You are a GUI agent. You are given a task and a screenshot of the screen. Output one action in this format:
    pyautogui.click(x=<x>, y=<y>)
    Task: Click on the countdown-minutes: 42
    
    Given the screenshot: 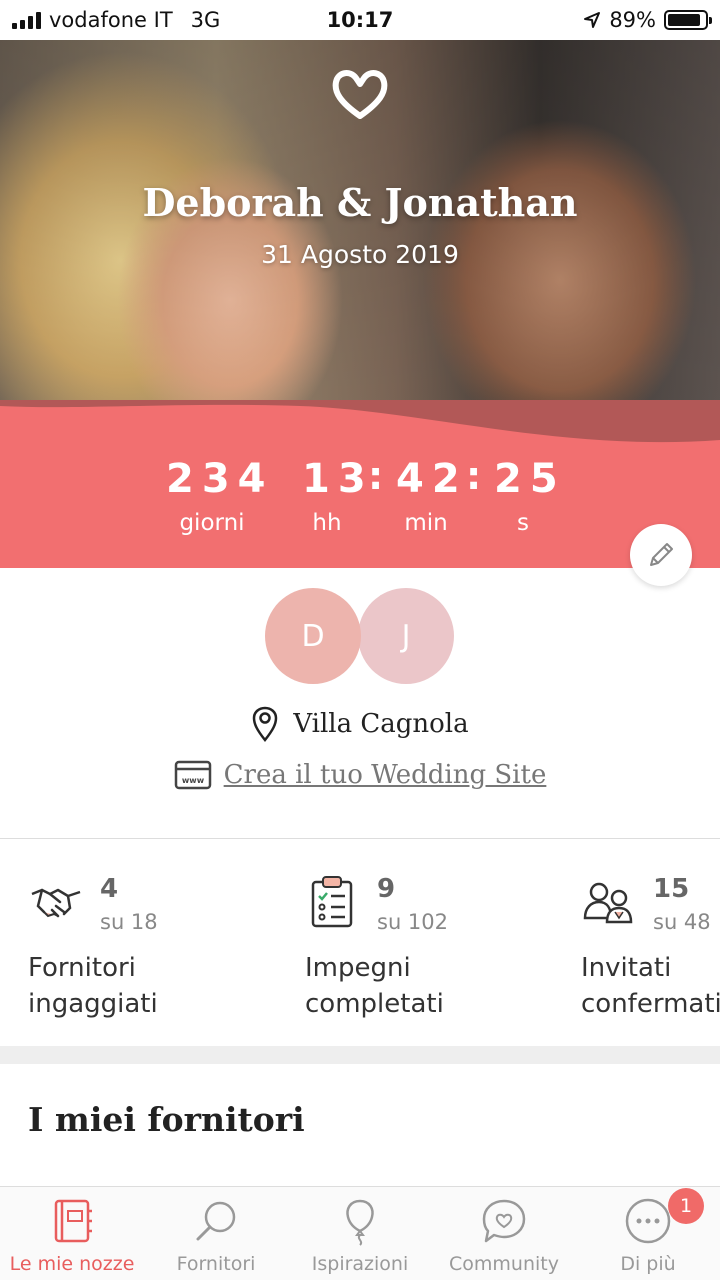 What is the action you would take?
    pyautogui.click(x=432, y=479)
    